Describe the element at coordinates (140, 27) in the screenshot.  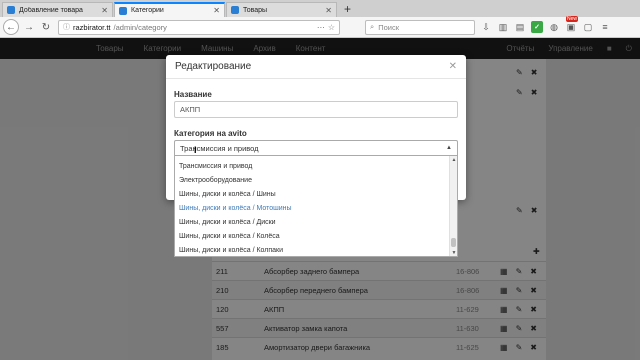
I see `url-path: /admin/category` at that location.